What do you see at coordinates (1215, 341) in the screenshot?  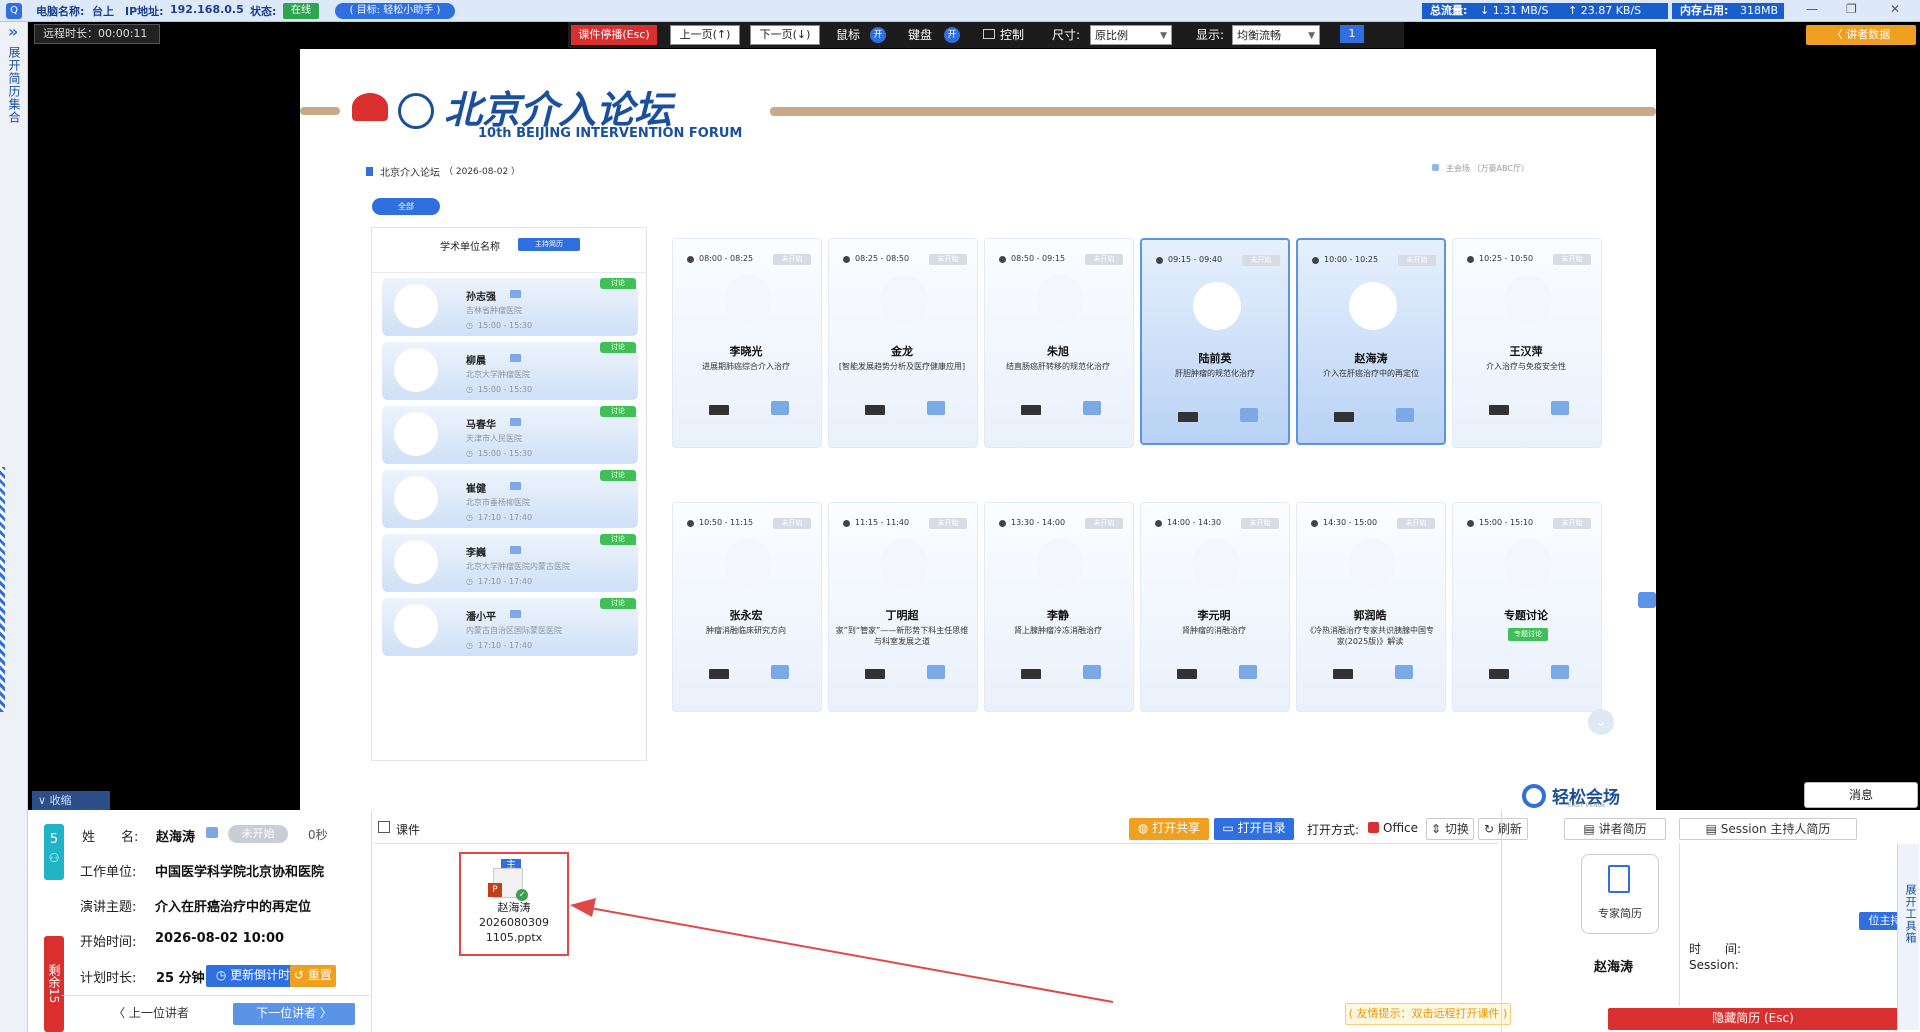 I see `talk-card: 09:15 - 09:40 未开始 陆前英 肝胆肿瘤的规范化治疗` at bounding box center [1215, 341].